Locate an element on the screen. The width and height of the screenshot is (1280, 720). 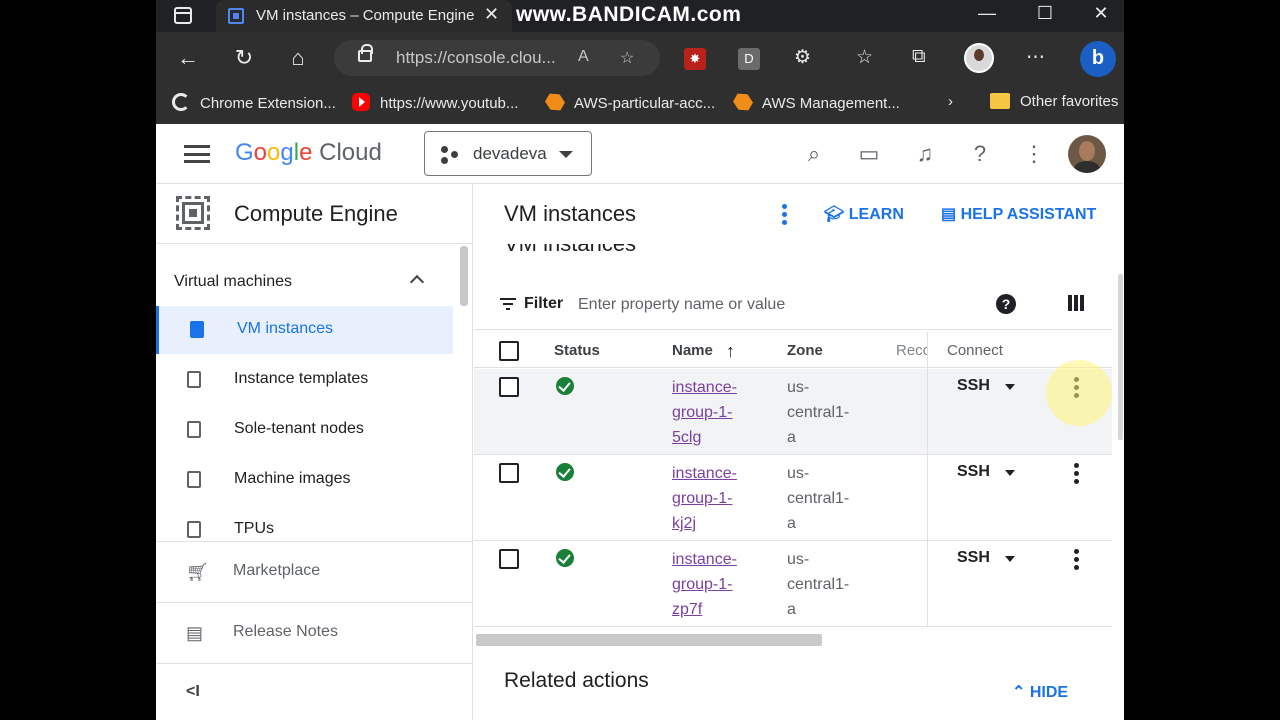
reload-icon: ↻ is located at coordinates (244, 58).